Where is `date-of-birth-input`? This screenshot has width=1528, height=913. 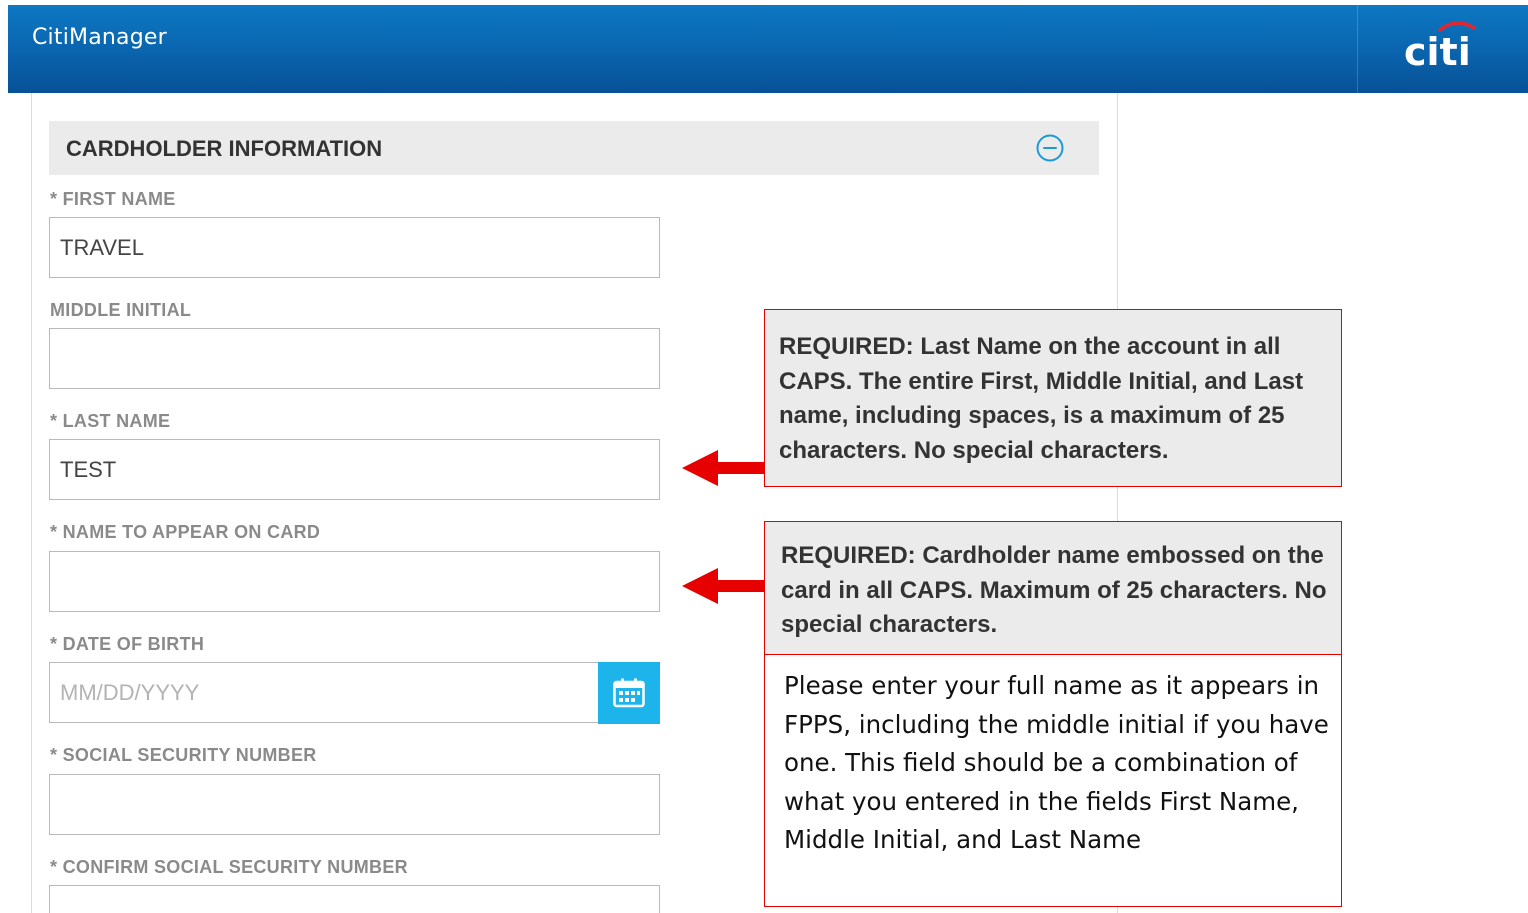 date-of-birth-input is located at coordinates (324, 692).